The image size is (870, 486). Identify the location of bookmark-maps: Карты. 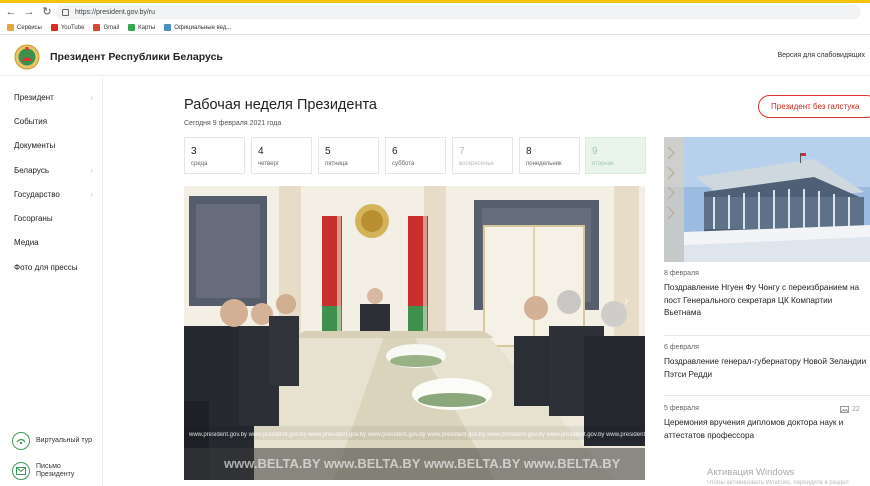
(141, 27).